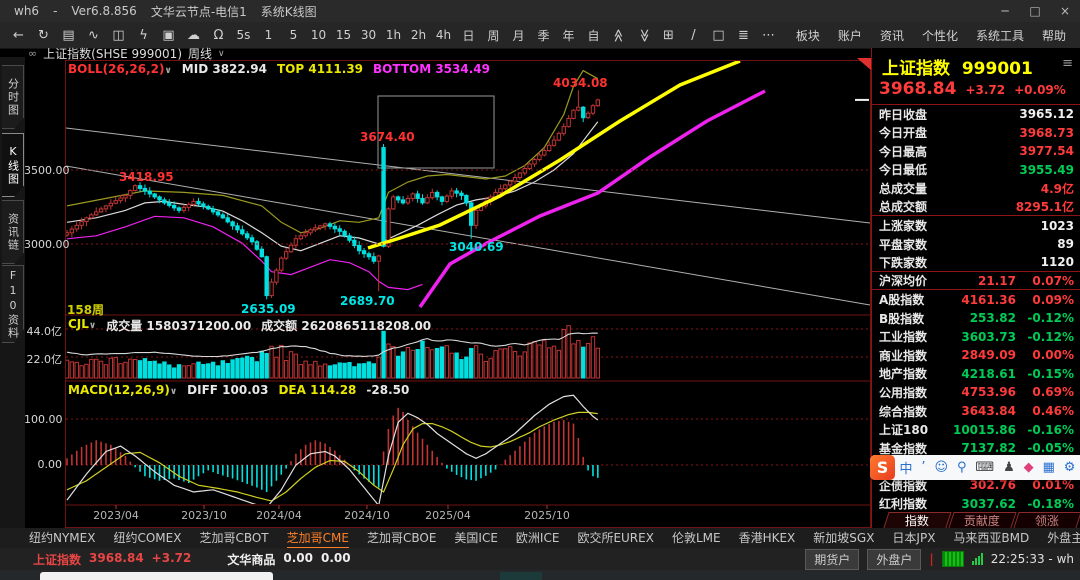 The width and height of the screenshot is (1080, 580). I want to click on quote-row: 商业指数 2849.09 0.00%, so click(976, 355).